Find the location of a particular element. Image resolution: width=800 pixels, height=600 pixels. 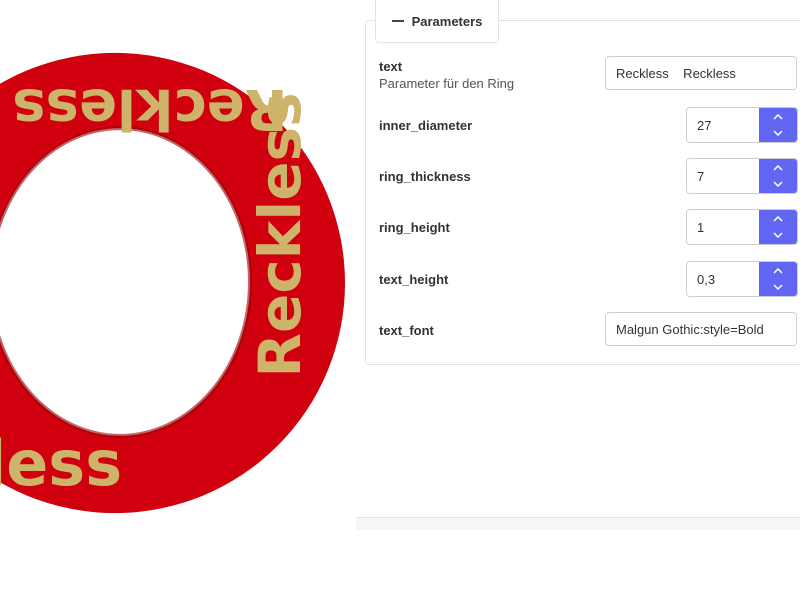

ring-height-value: 1 is located at coordinates (723, 227).